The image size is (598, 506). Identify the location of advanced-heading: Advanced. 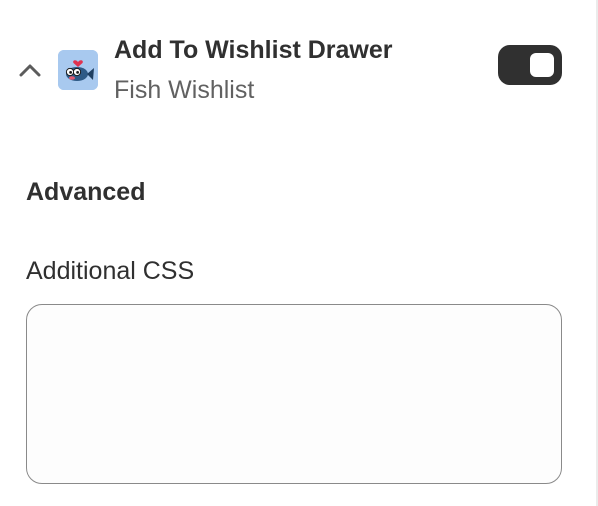
(86, 192).